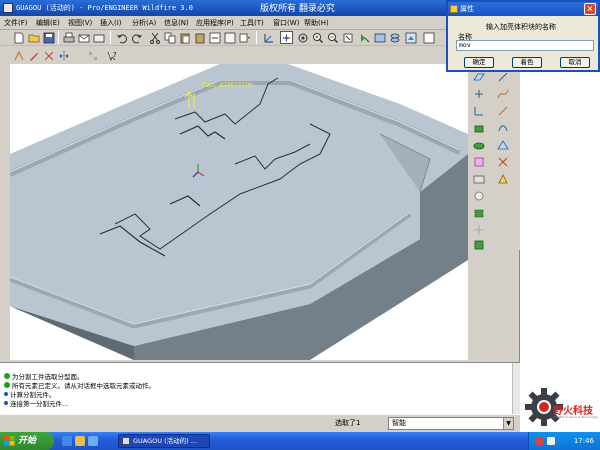 This screenshot has width=600, height=450. Describe the element at coordinates (508, 423) in the screenshot. I see `chevron-down-icon: ▼` at that location.